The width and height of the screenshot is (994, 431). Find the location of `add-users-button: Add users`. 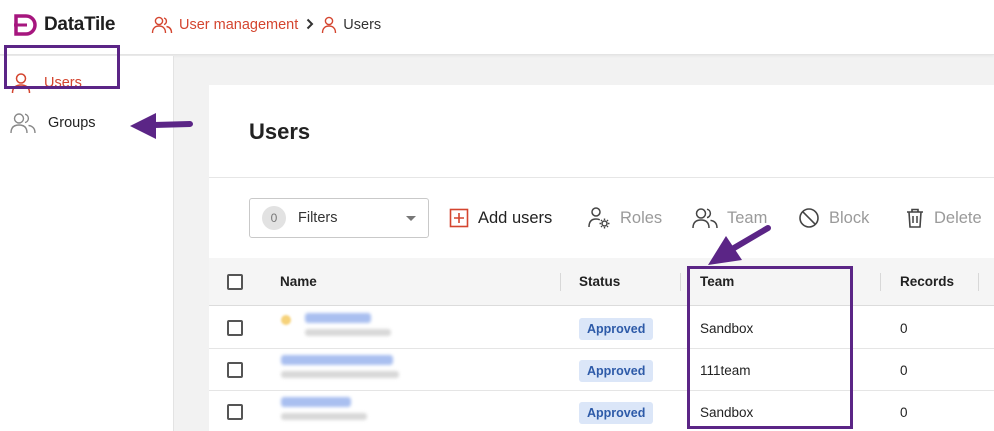

add-users-button: Add users is located at coordinates (500, 218).